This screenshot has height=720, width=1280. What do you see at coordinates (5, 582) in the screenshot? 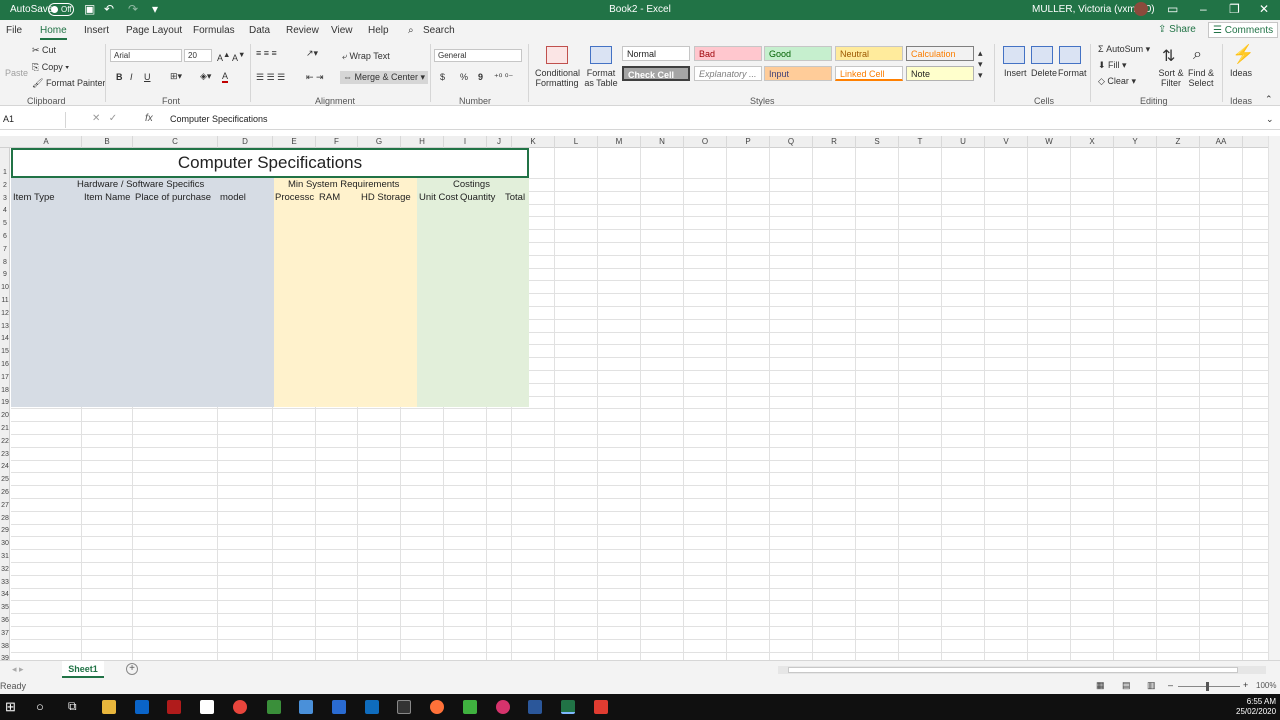
I see `row-header: 33` at bounding box center [5, 582].